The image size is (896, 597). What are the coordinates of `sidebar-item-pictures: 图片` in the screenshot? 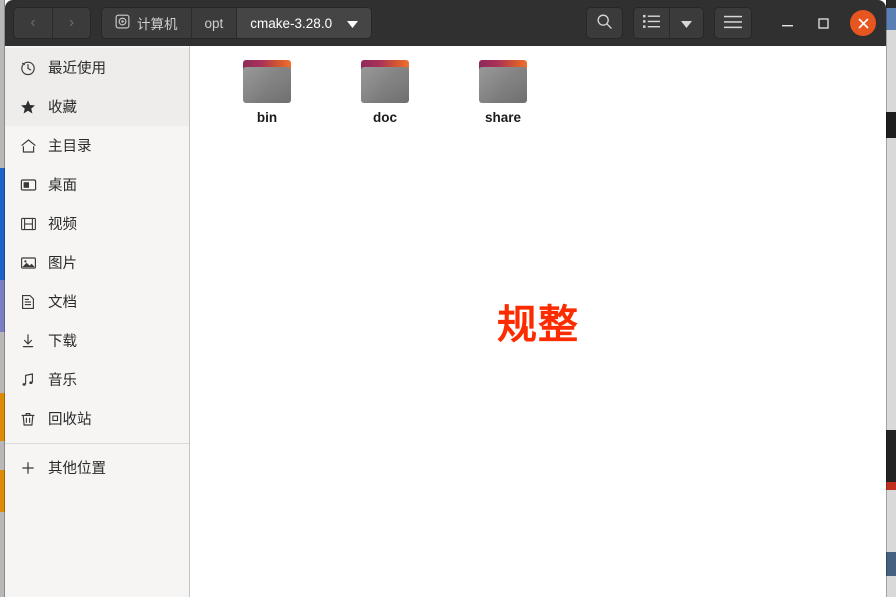 It's located at (97, 262).